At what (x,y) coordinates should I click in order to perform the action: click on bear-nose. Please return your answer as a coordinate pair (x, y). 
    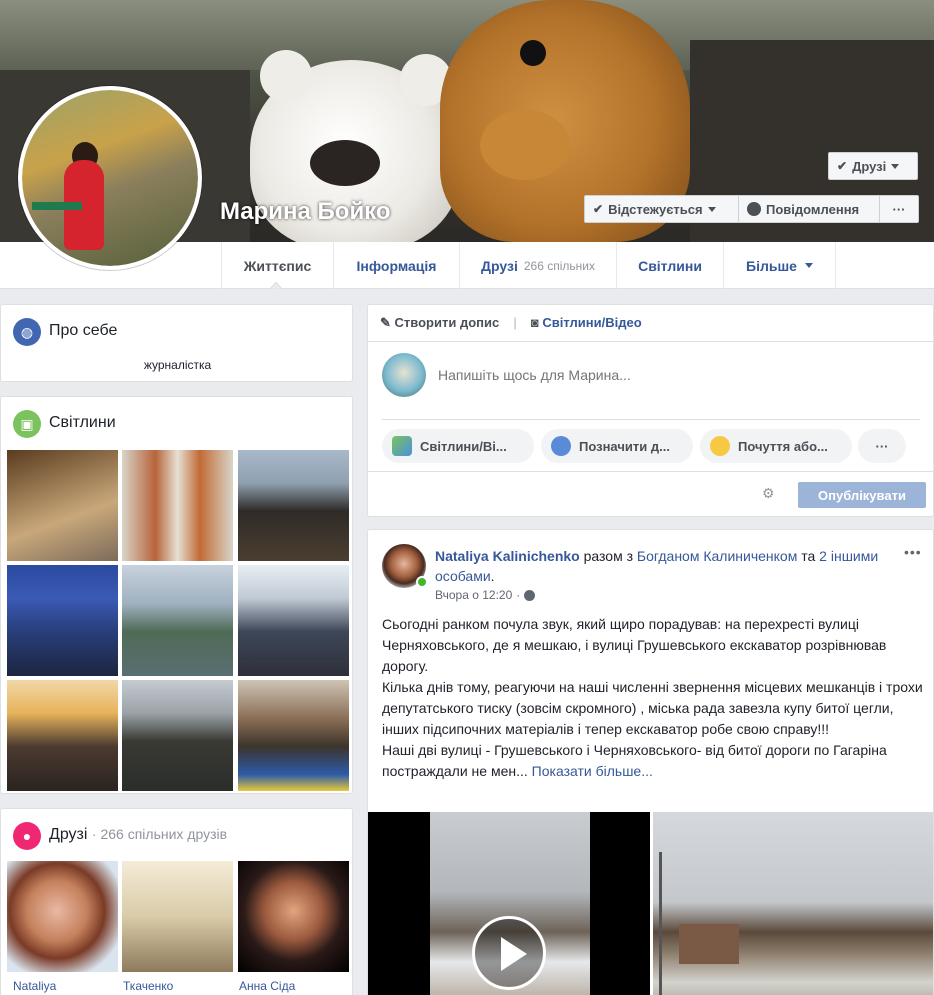
    Looking at the image, I should click on (345, 163).